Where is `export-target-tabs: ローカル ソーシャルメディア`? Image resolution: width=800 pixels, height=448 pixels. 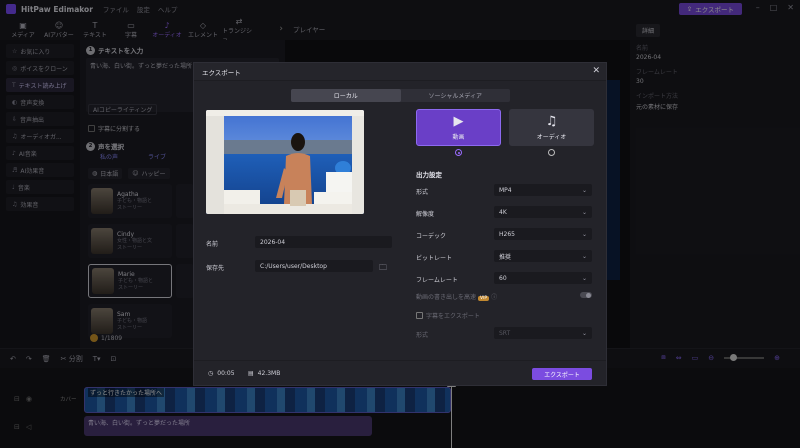 export-target-tabs: ローカル ソーシャルメディア is located at coordinates (400, 95).